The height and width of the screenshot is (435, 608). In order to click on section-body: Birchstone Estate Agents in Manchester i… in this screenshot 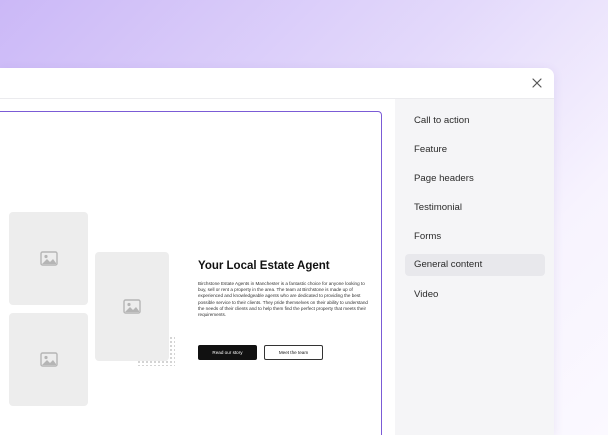, I will do `click(283, 299)`.